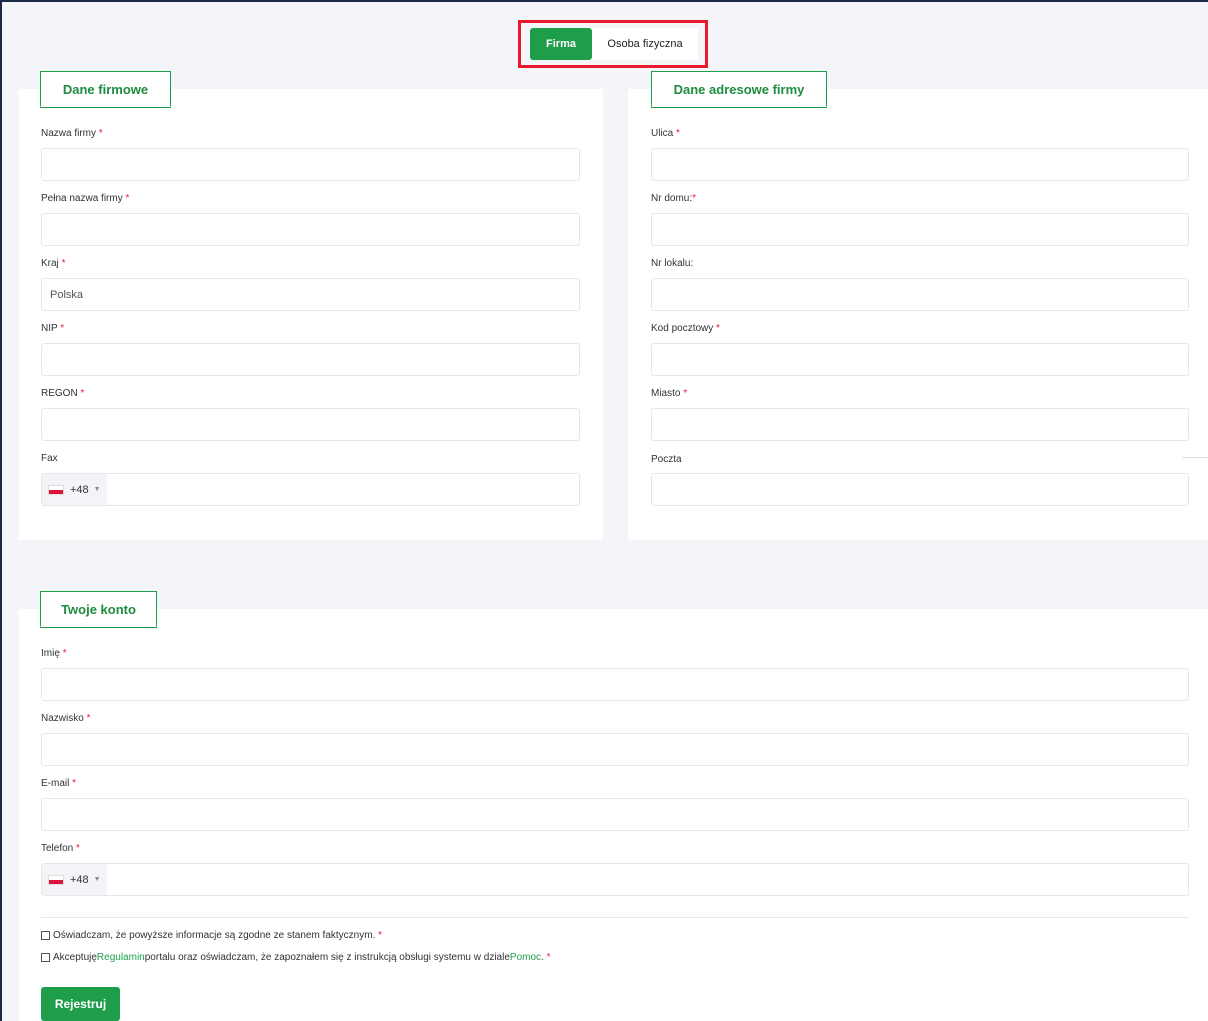  Describe the element at coordinates (79, 879) in the screenshot. I see `phone-dial-code: +48` at that location.